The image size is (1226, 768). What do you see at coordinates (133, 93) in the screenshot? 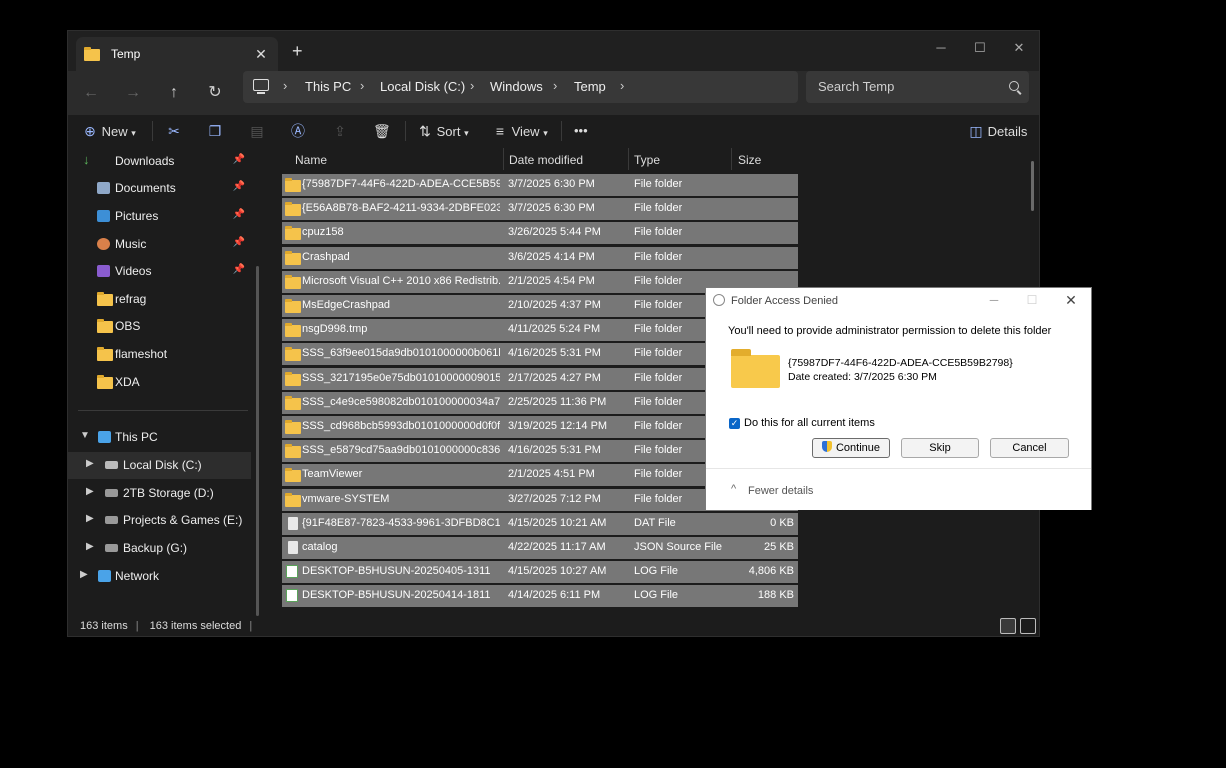
I see `forward-button: →` at bounding box center [133, 93].